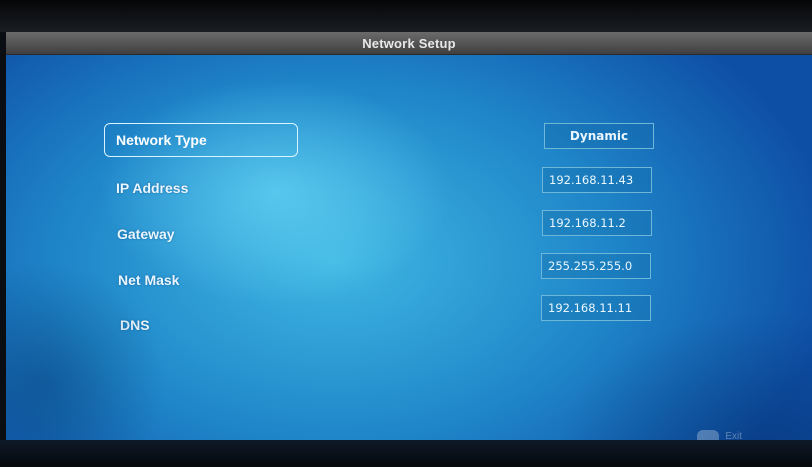 Image resolution: width=812 pixels, height=467 pixels. Describe the element at coordinates (146, 234) in the screenshot. I see `gateway-label: Gateway` at that location.